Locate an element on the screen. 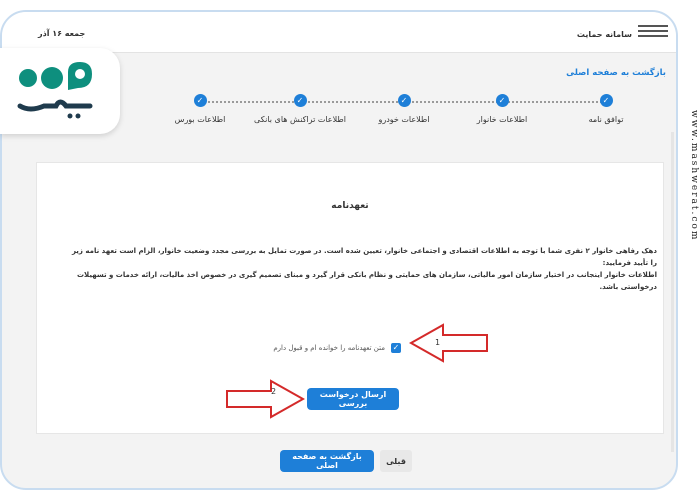  top-bar: سامانه حمایت جمعه ۱۶ آذر is located at coordinates (339, 32).